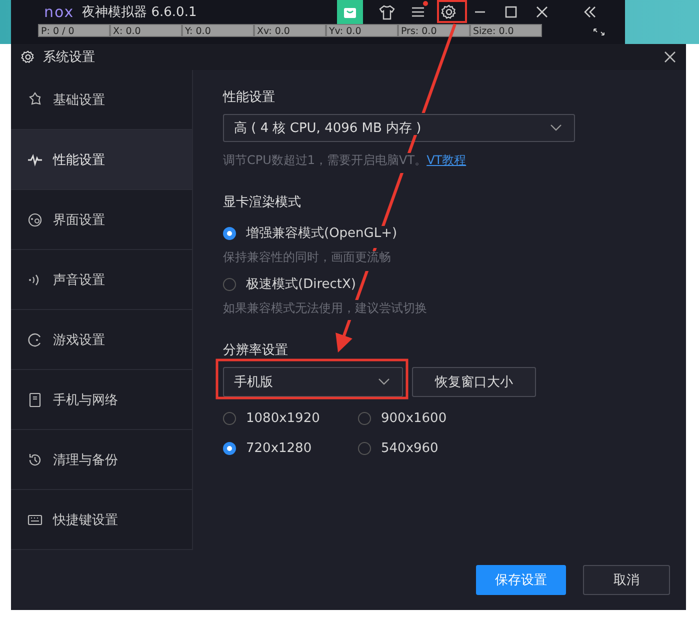 Image resolution: width=699 pixels, height=618 pixels. I want to click on sidebar-item: 声音设置, so click(101, 280).